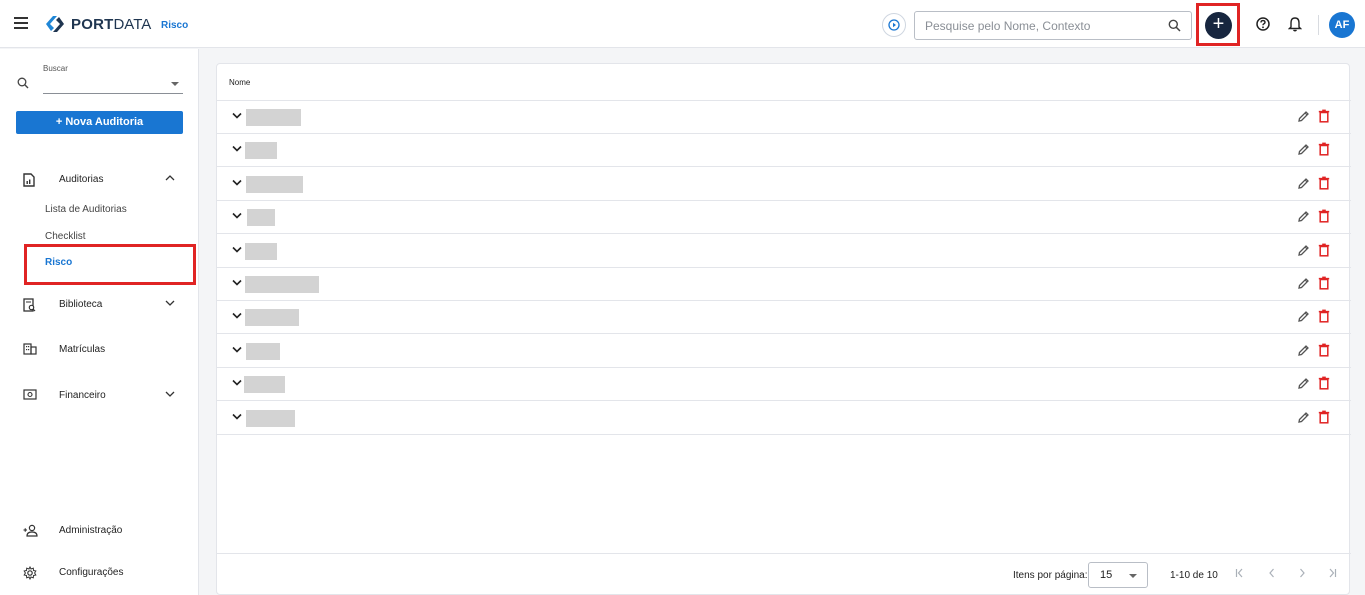 The height and width of the screenshot is (595, 1365). Describe the element at coordinates (1263, 24) in the screenshot. I see `help-icon` at that location.